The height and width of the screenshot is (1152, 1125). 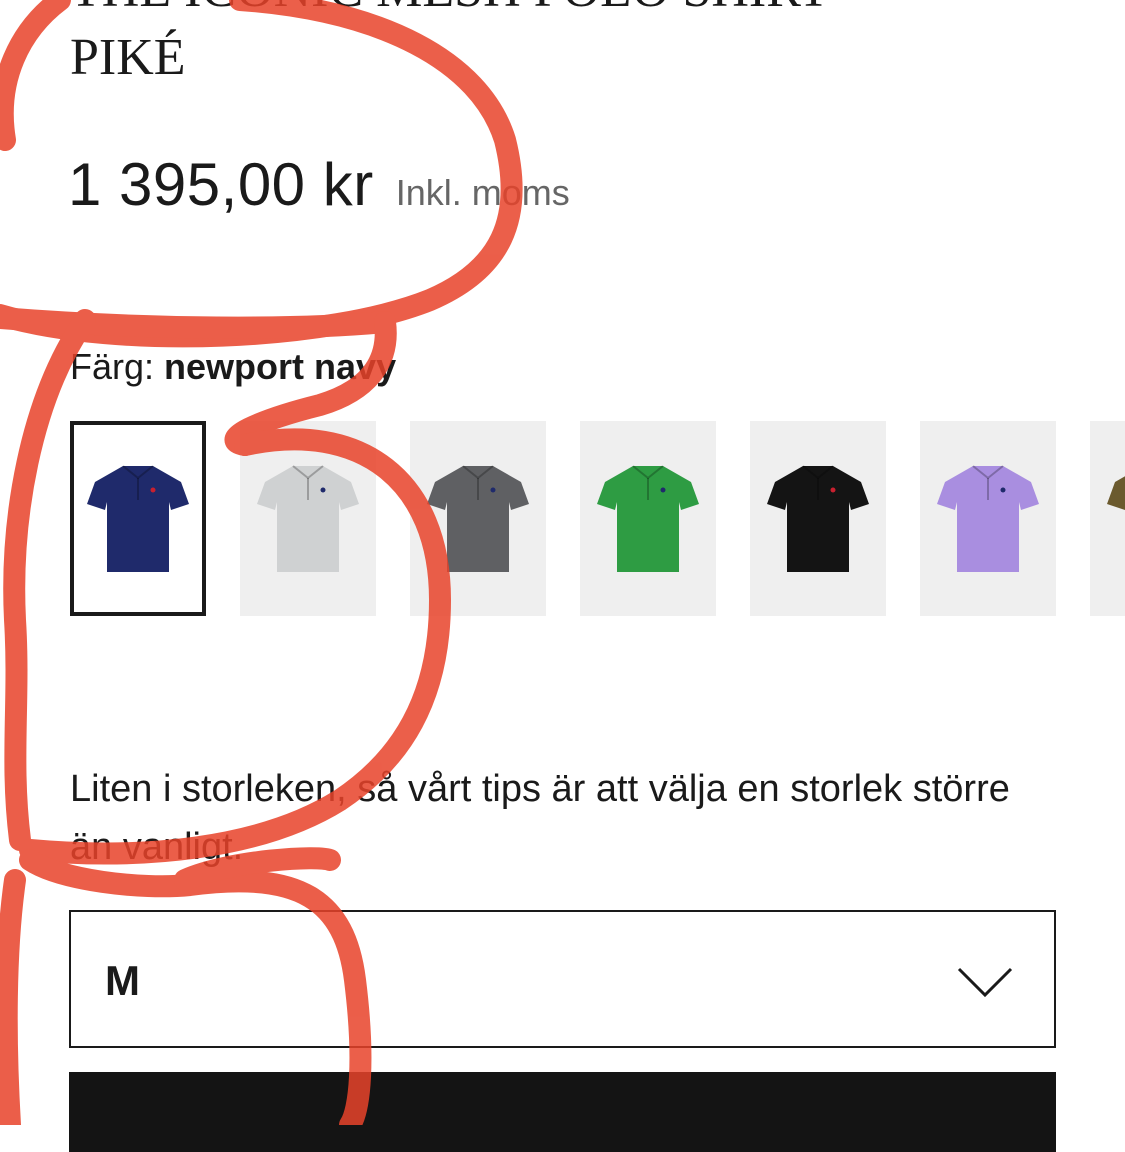 What do you see at coordinates (562, 1112) in the screenshot?
I see `add-to-cart-button` at bounding box center [562, 1112].